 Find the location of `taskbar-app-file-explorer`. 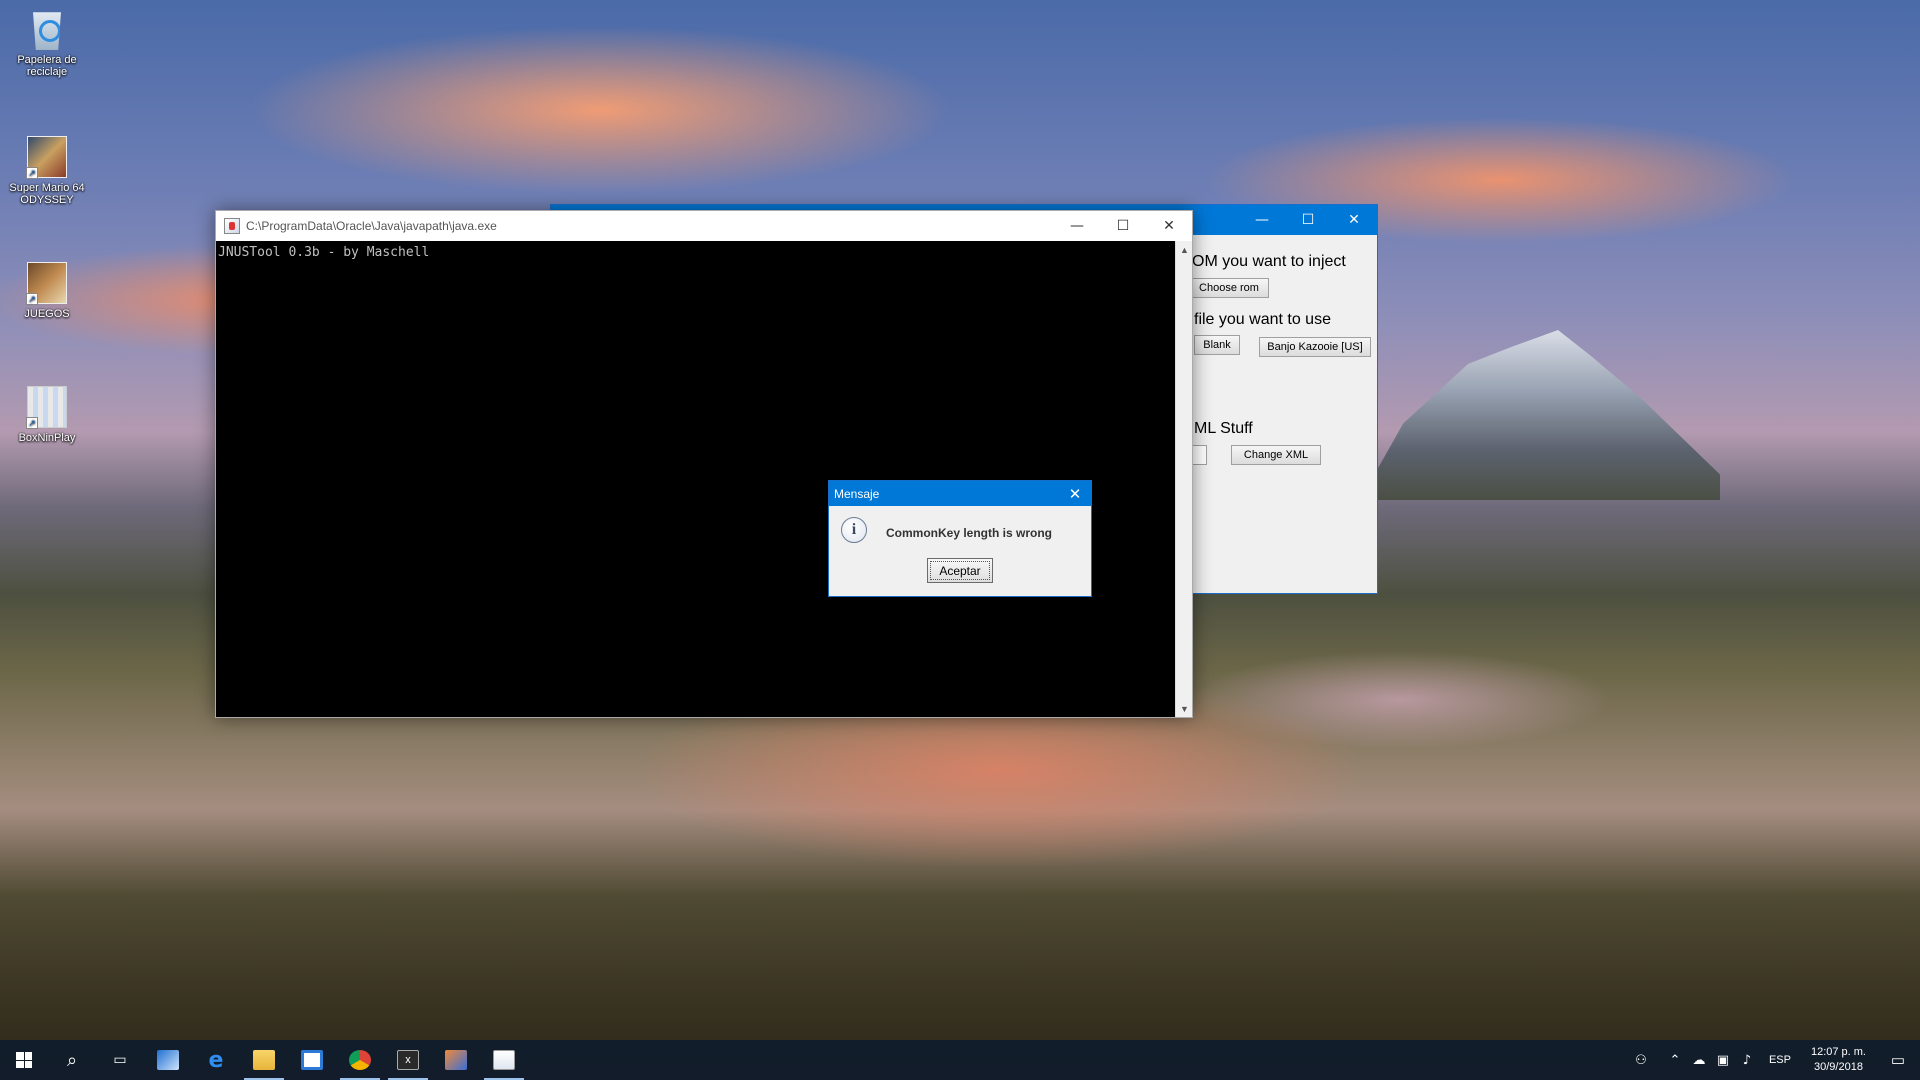

taskbar-app-file-explorer is located at coordinates (264, 1060).